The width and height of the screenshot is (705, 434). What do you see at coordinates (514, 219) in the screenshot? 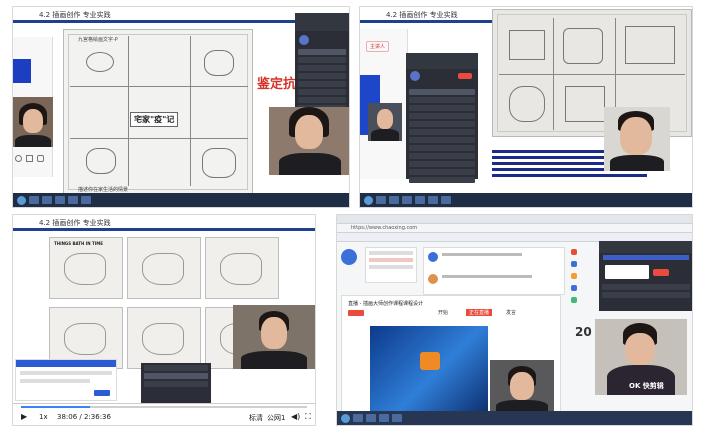
I see `browser-tabs` at bounding box center [514, 219].